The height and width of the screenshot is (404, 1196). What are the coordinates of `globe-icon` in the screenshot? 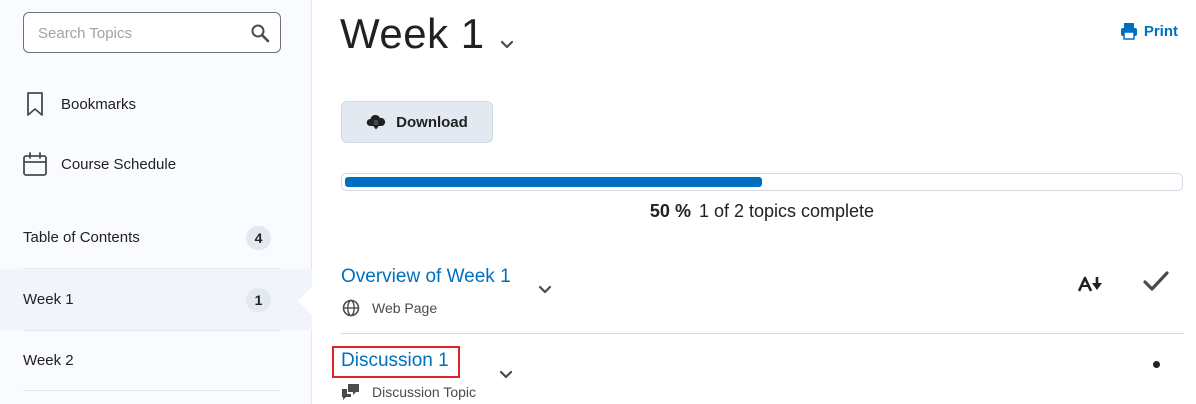 It's located at (351, 308).